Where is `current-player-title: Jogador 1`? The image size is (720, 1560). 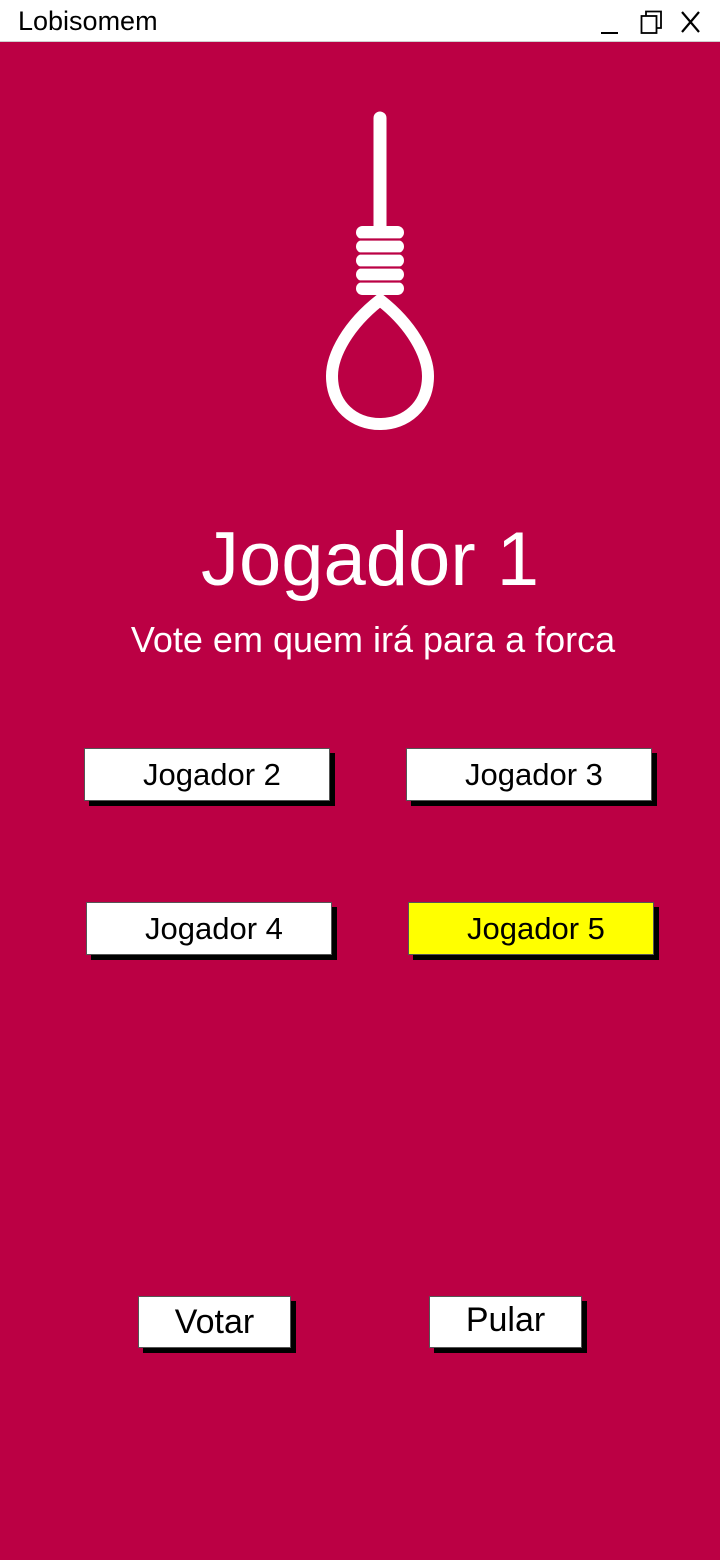 current-player-title: Jogador 1 is located at coordinates (370, 559).